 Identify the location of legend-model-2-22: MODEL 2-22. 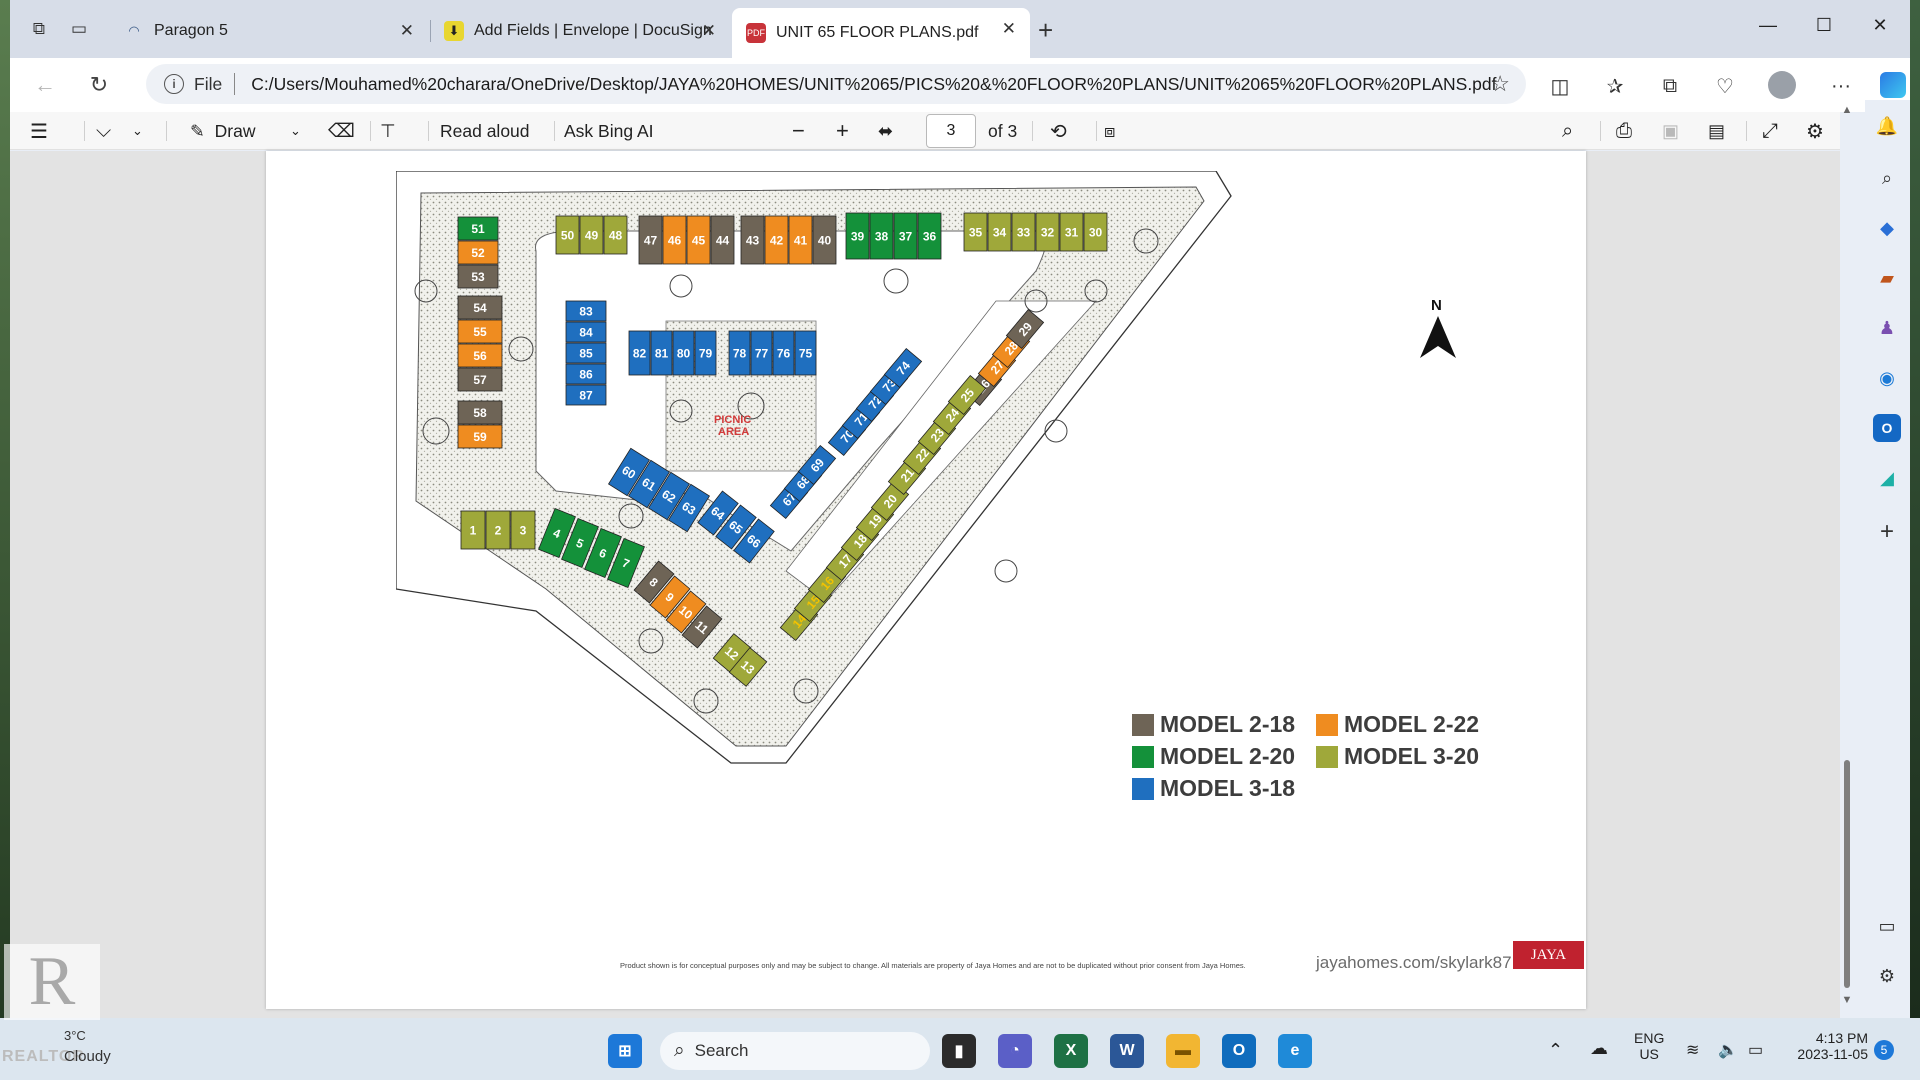
(1397, 724).